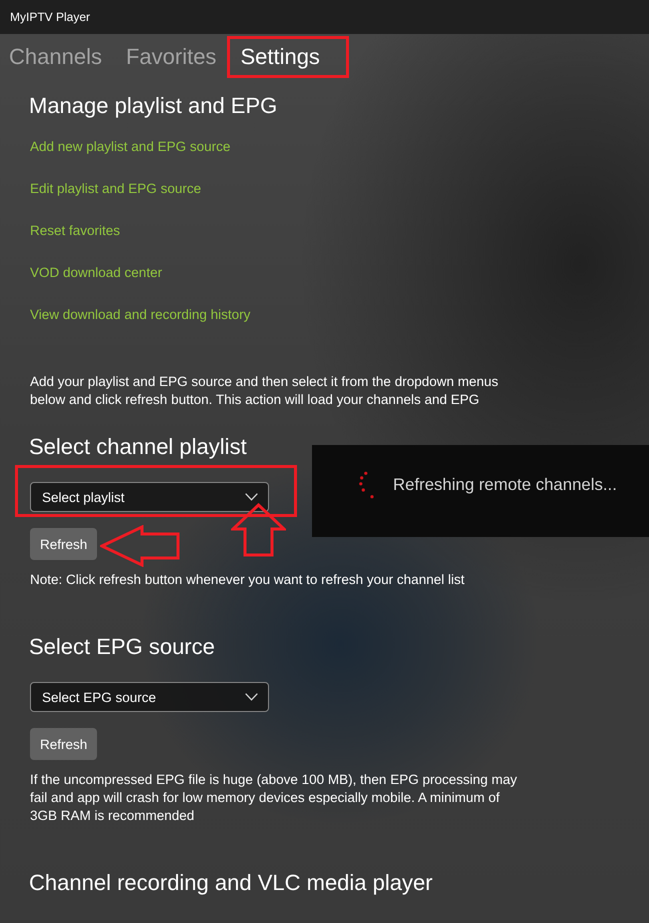 This screenshot has height=923, width=649. Describe the element at coordinates (122, 647) in the screenshot. I see `section-heading: Select EPG source` at that location.